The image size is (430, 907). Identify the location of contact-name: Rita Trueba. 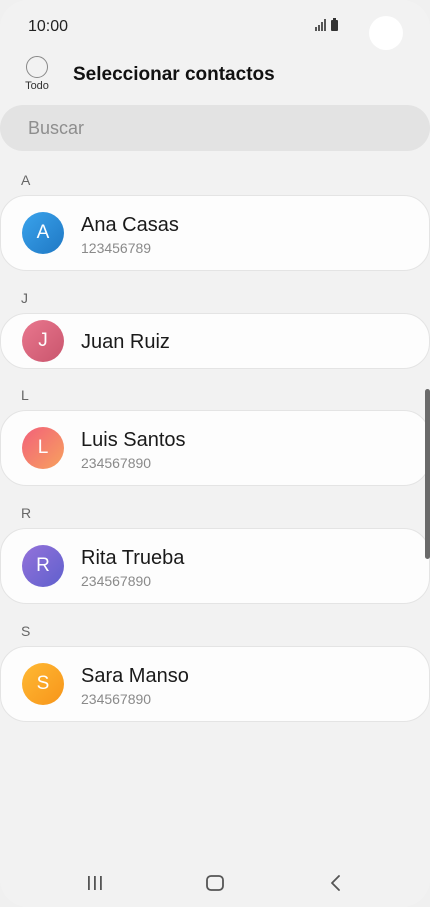
(133, 558).